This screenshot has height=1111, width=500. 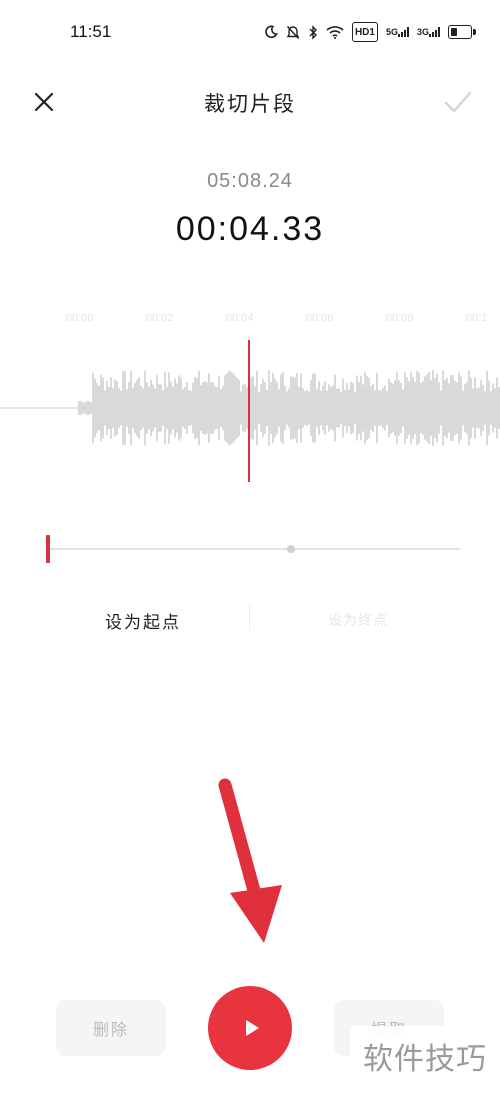 I want to click on playhead, so click(x=249, y=411).